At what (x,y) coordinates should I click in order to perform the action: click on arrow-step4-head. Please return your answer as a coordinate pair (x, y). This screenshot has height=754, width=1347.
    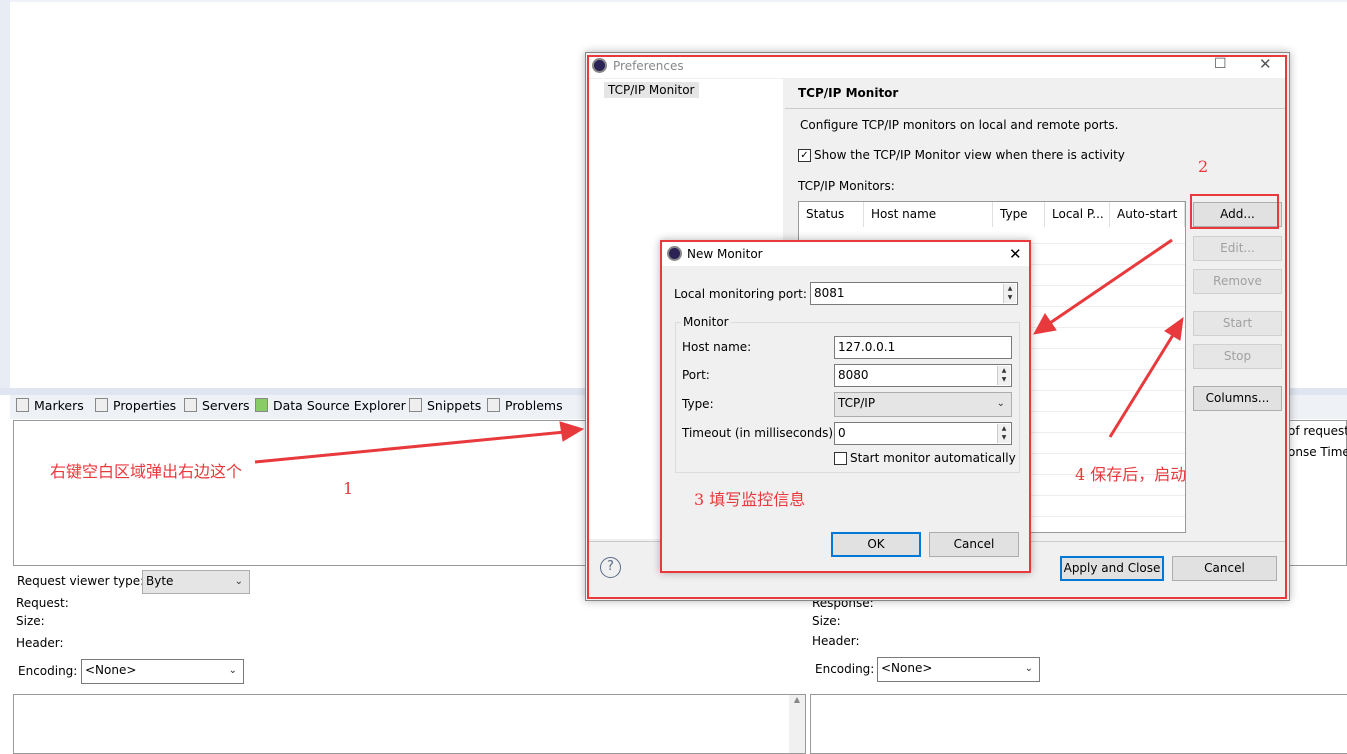
    Looking at the image, I should click on (1174, 328).